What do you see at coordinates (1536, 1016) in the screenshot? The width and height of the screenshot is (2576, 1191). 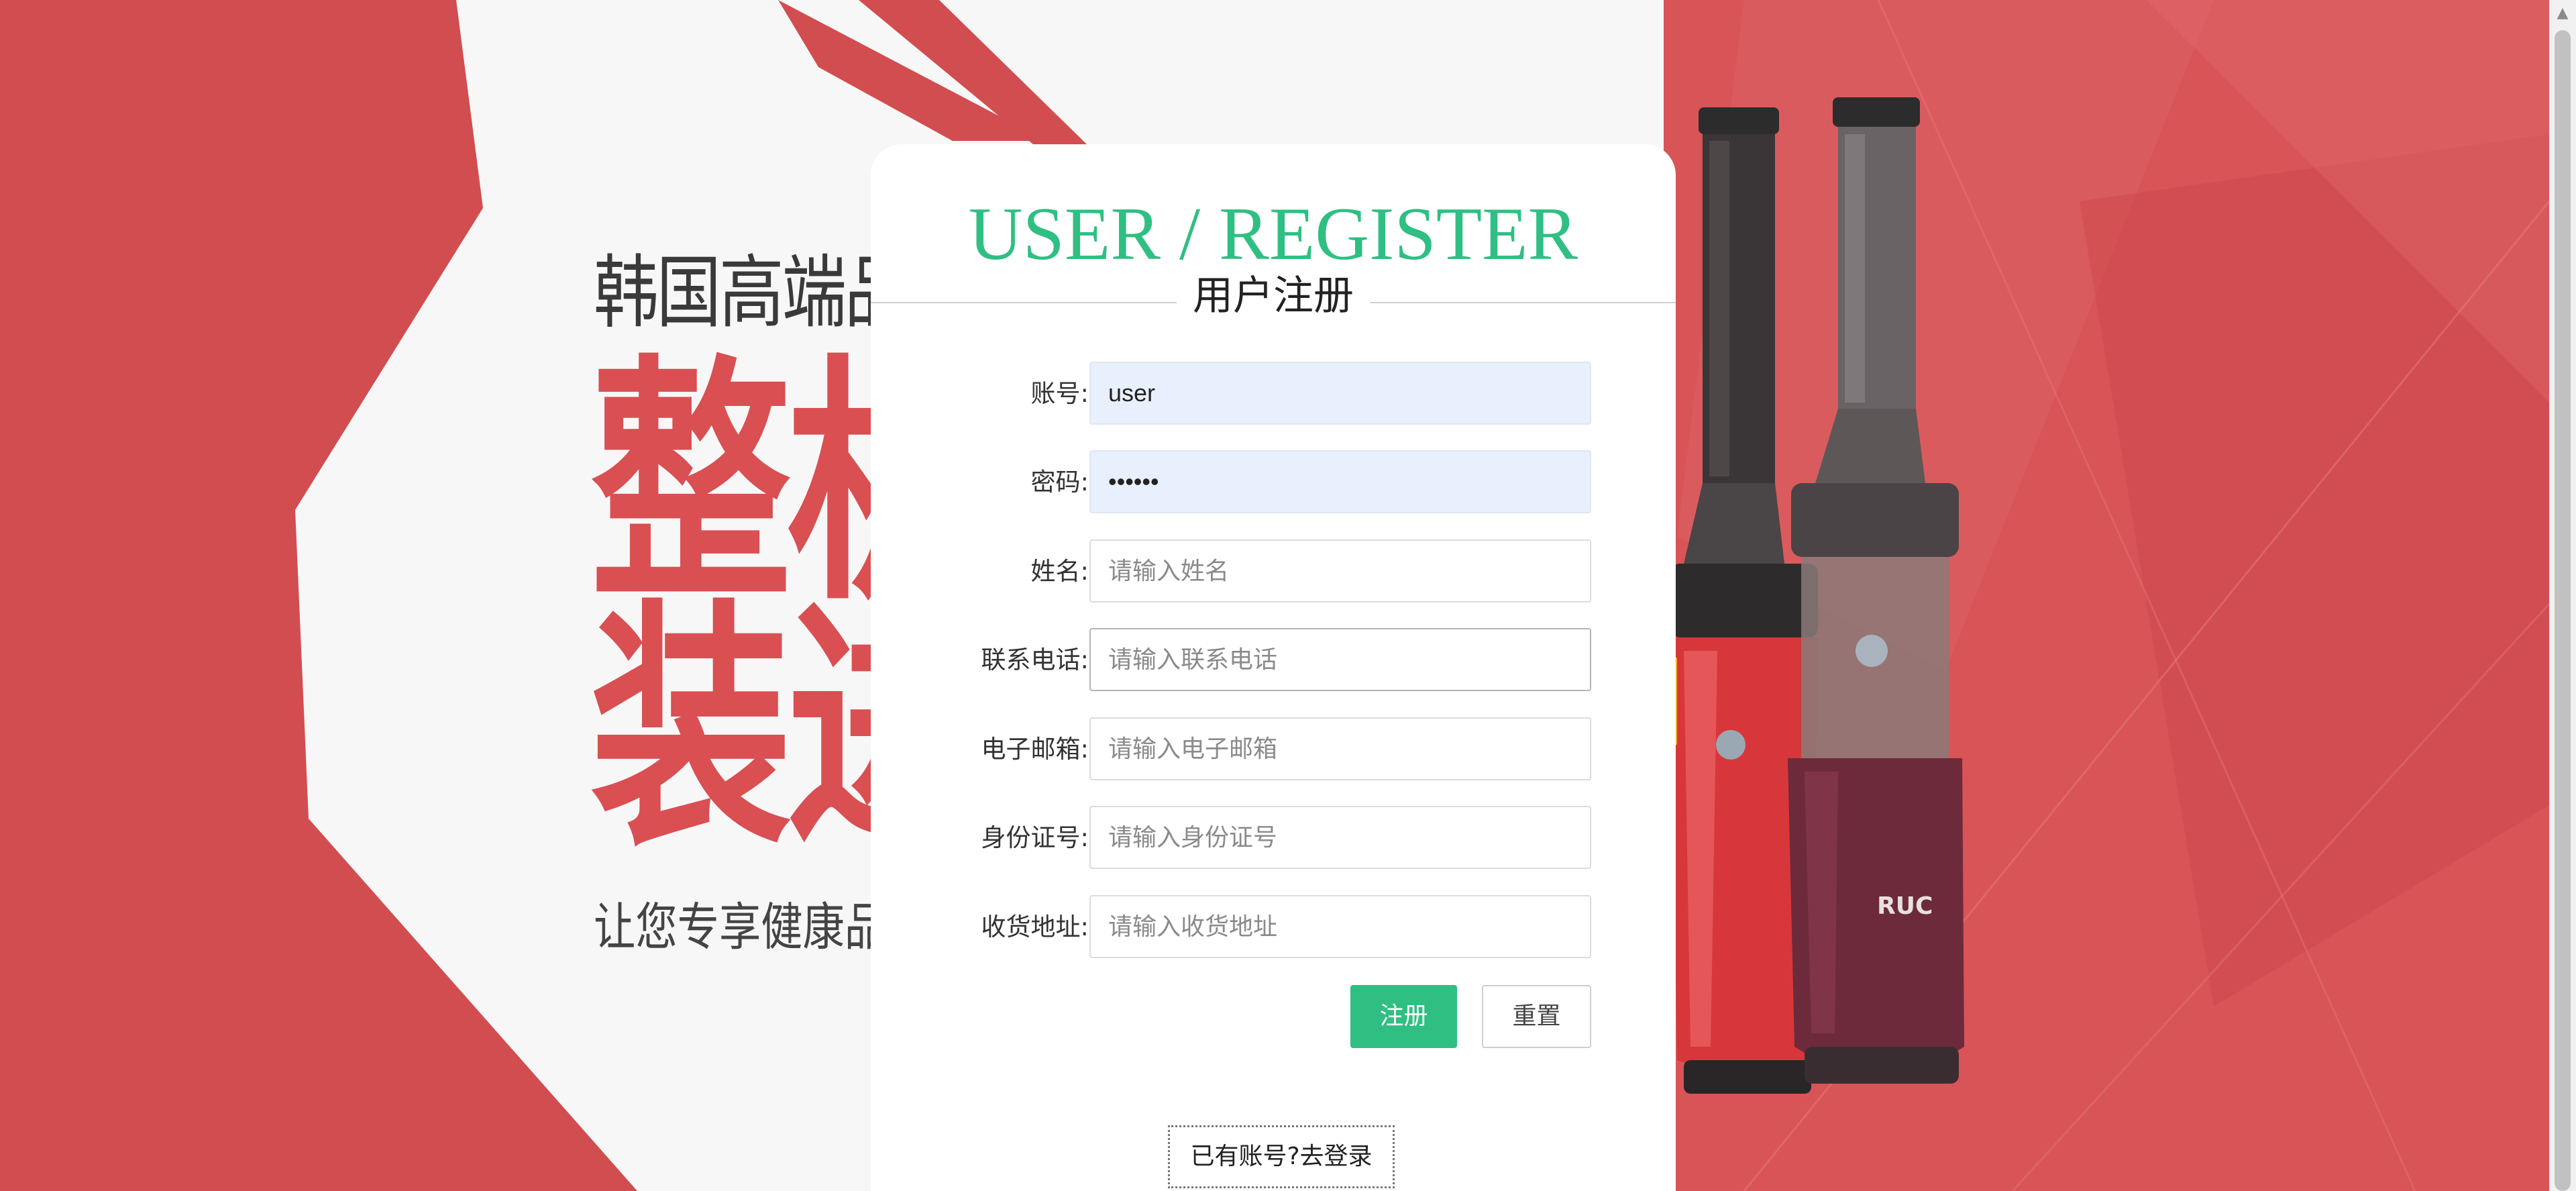 I see `reset-button: 重置` at bounding box center [1536, 1016].